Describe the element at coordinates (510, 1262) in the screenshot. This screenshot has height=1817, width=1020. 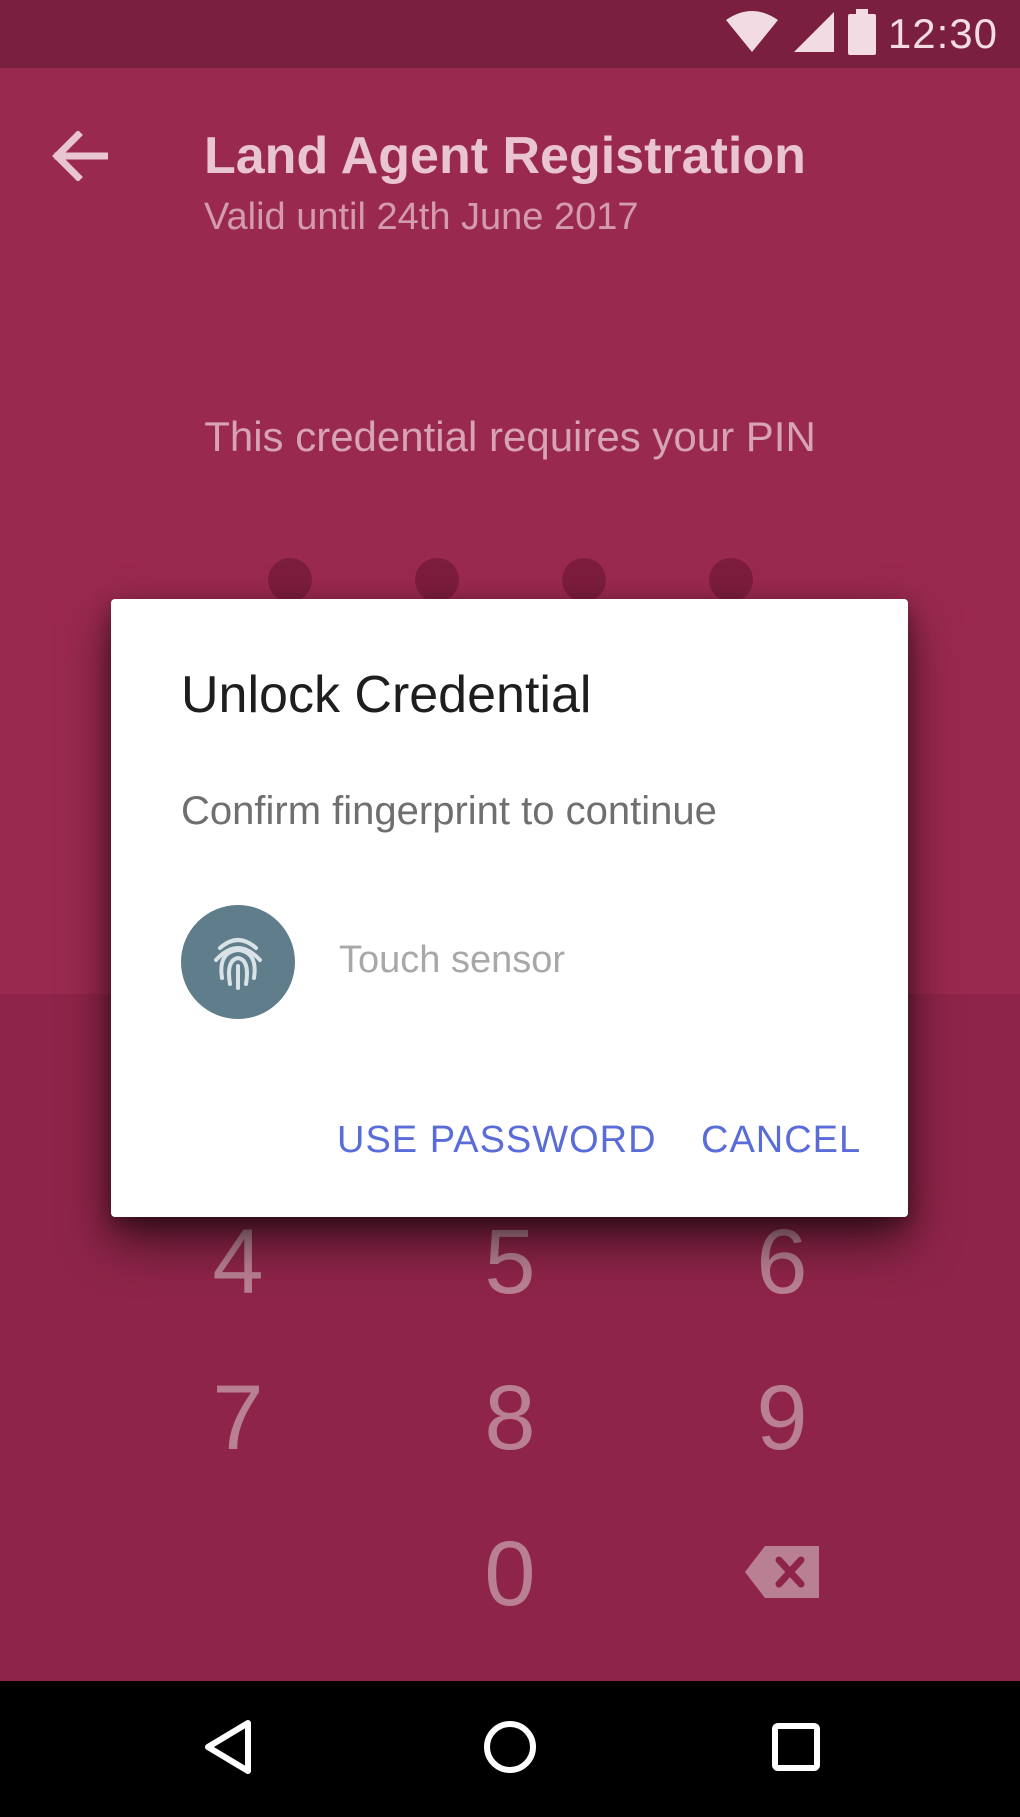
I see `keypad-key-5: 5` at that location.